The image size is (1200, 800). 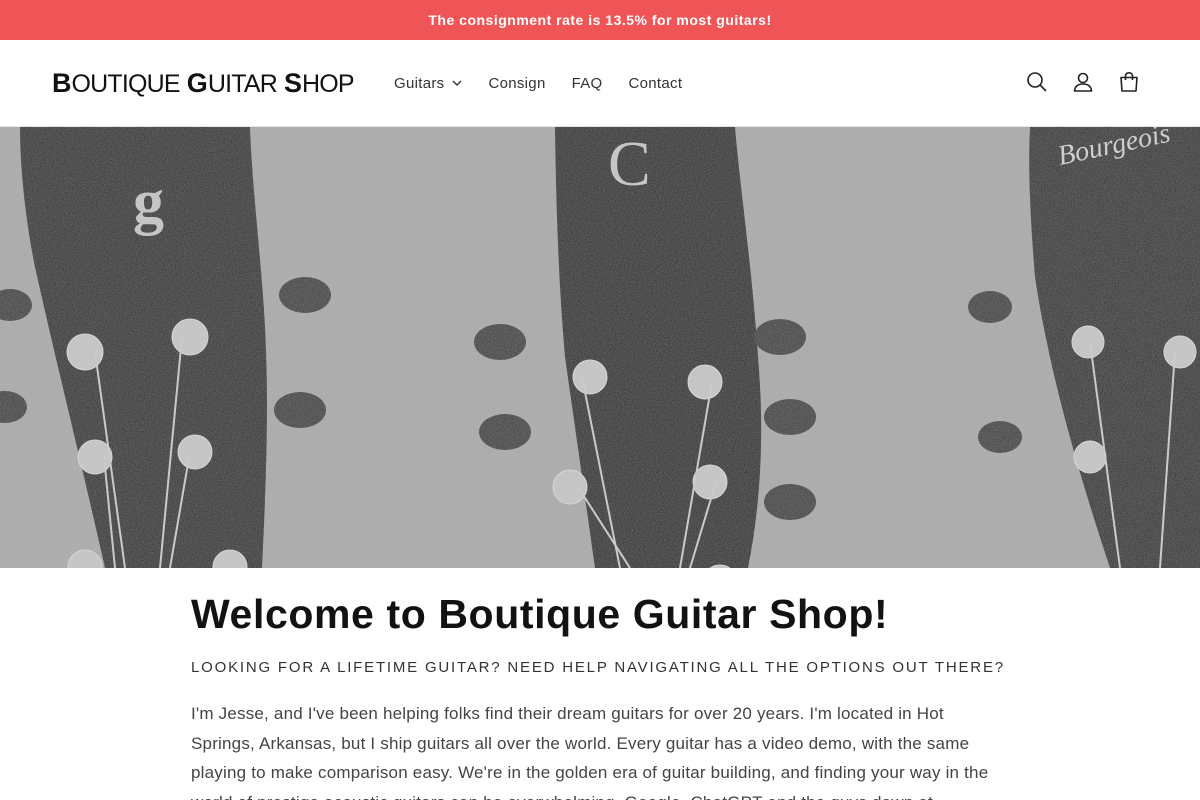 I want to click on main-nav: Guitars Consign FAQ Contact, so click(x=538, y=83).